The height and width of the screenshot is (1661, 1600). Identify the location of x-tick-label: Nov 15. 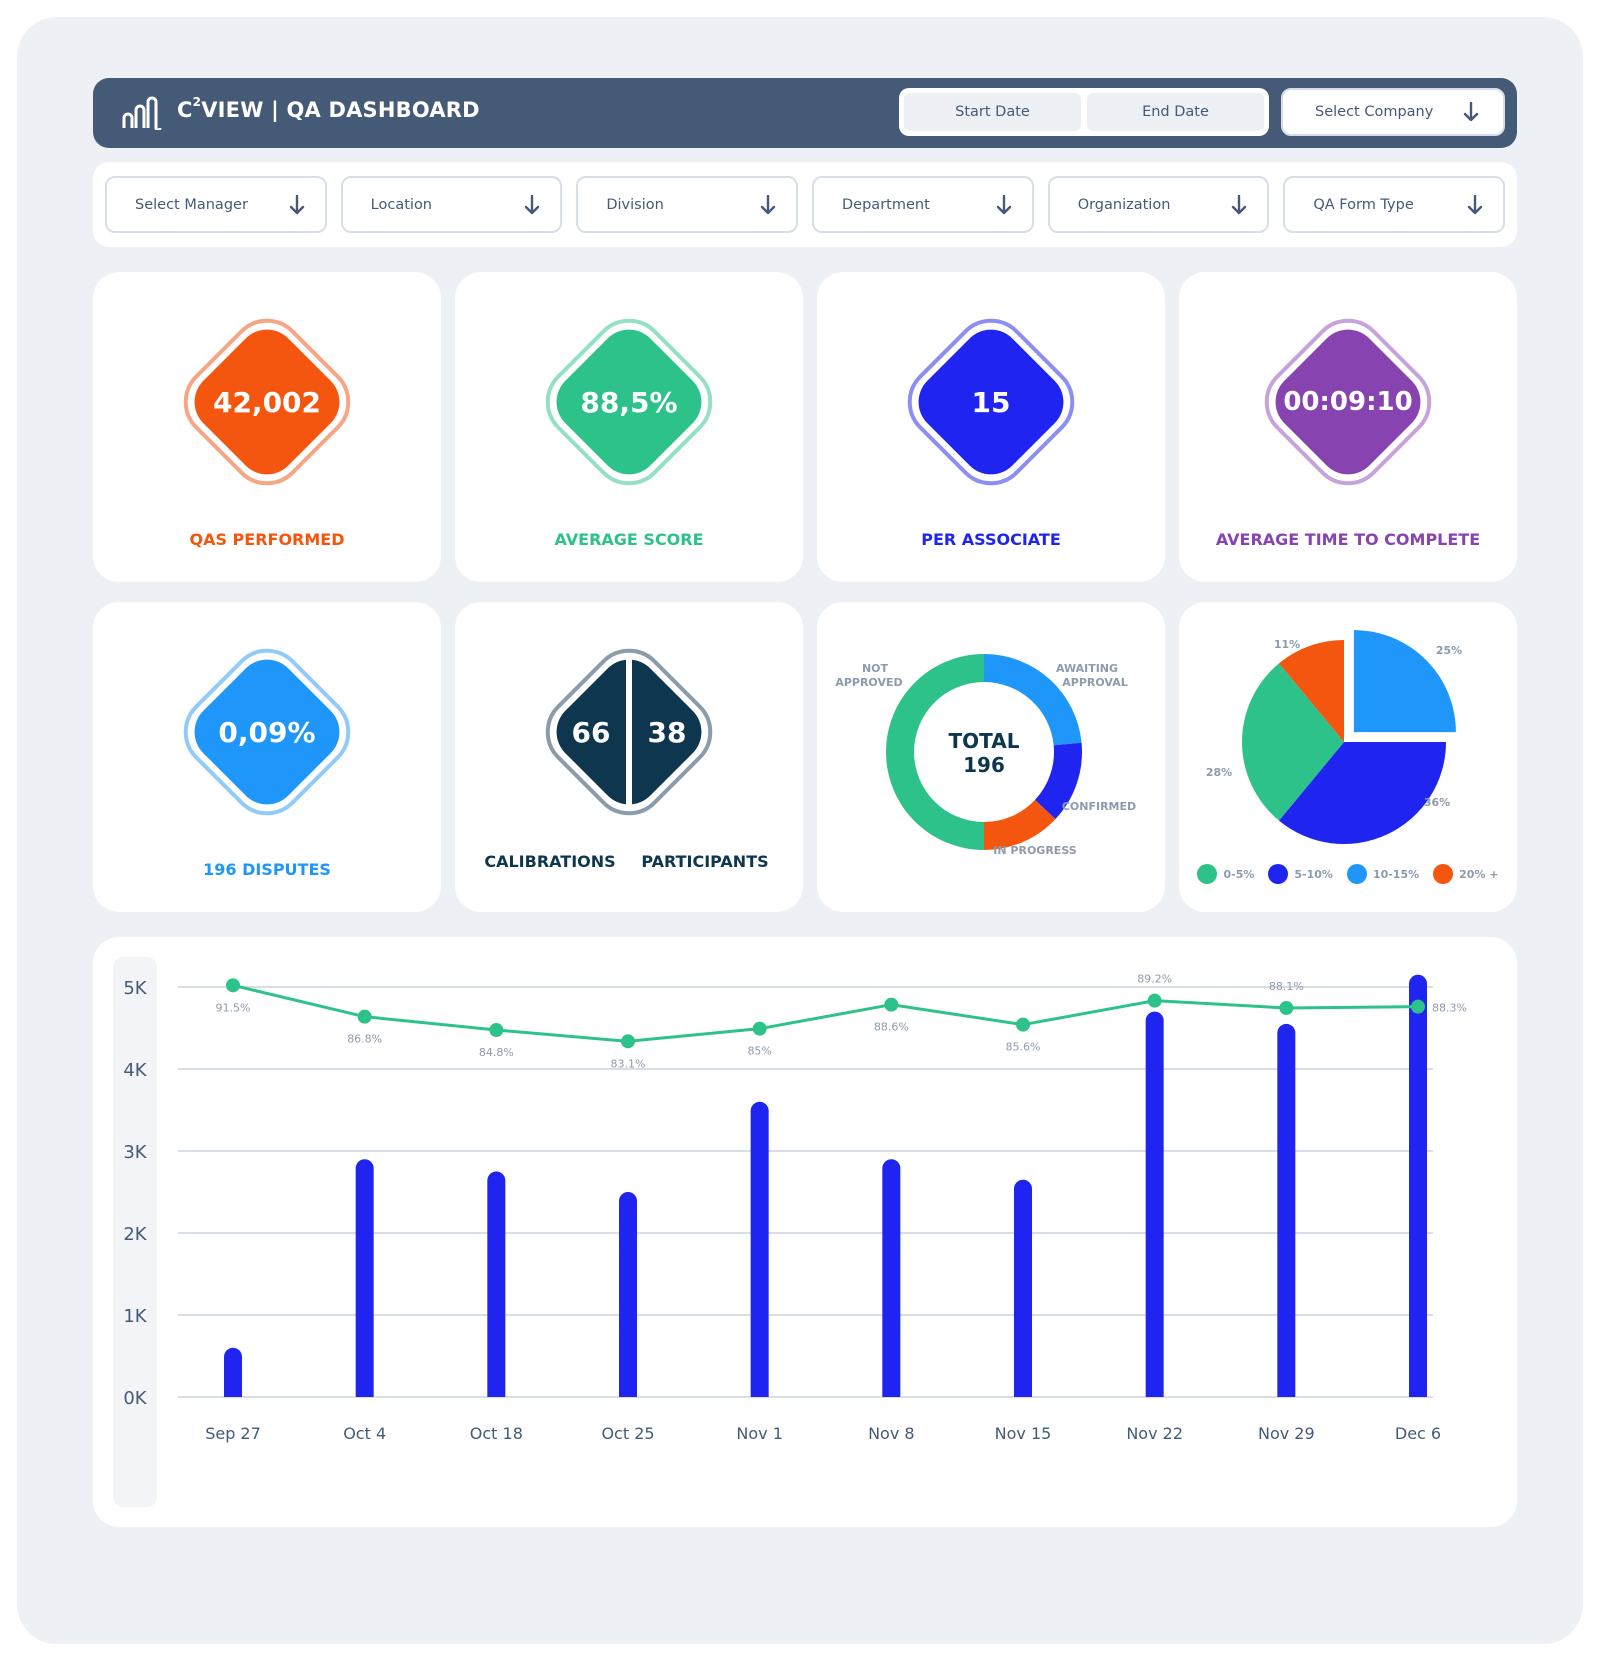
(1023, 1433).